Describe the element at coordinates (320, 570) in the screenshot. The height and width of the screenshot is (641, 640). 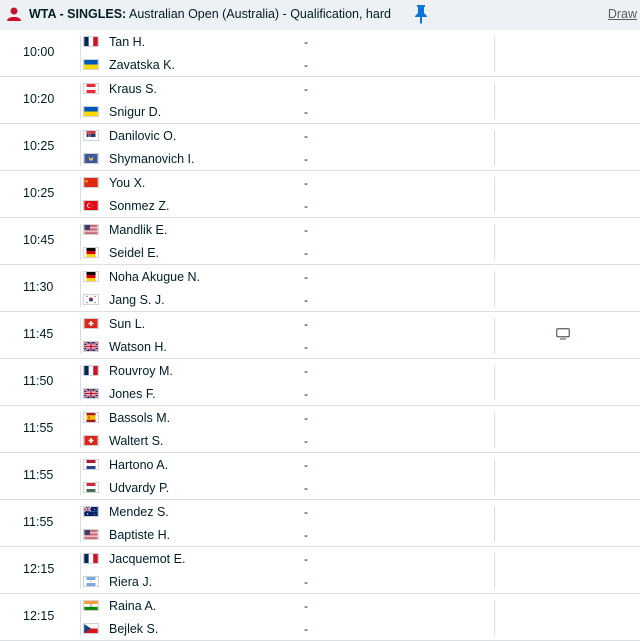
I see `match-row: 12:15 Jacquemot E. - Riera J. -` at that location.